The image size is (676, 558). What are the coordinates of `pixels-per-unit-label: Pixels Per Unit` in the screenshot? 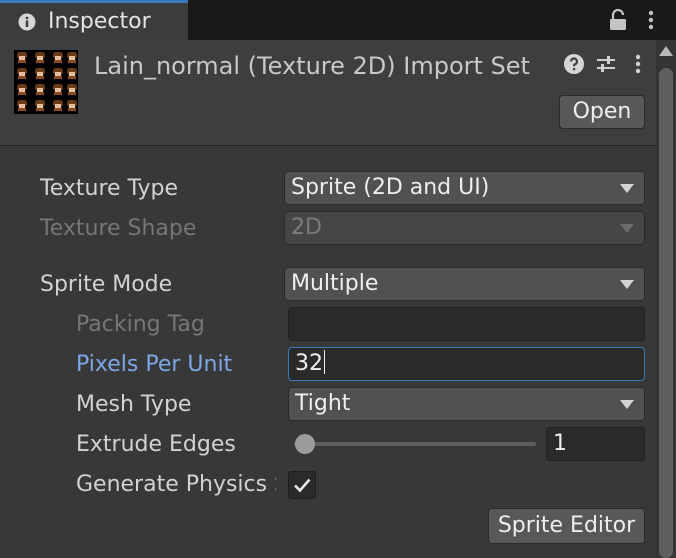 It's located at (154, 364).